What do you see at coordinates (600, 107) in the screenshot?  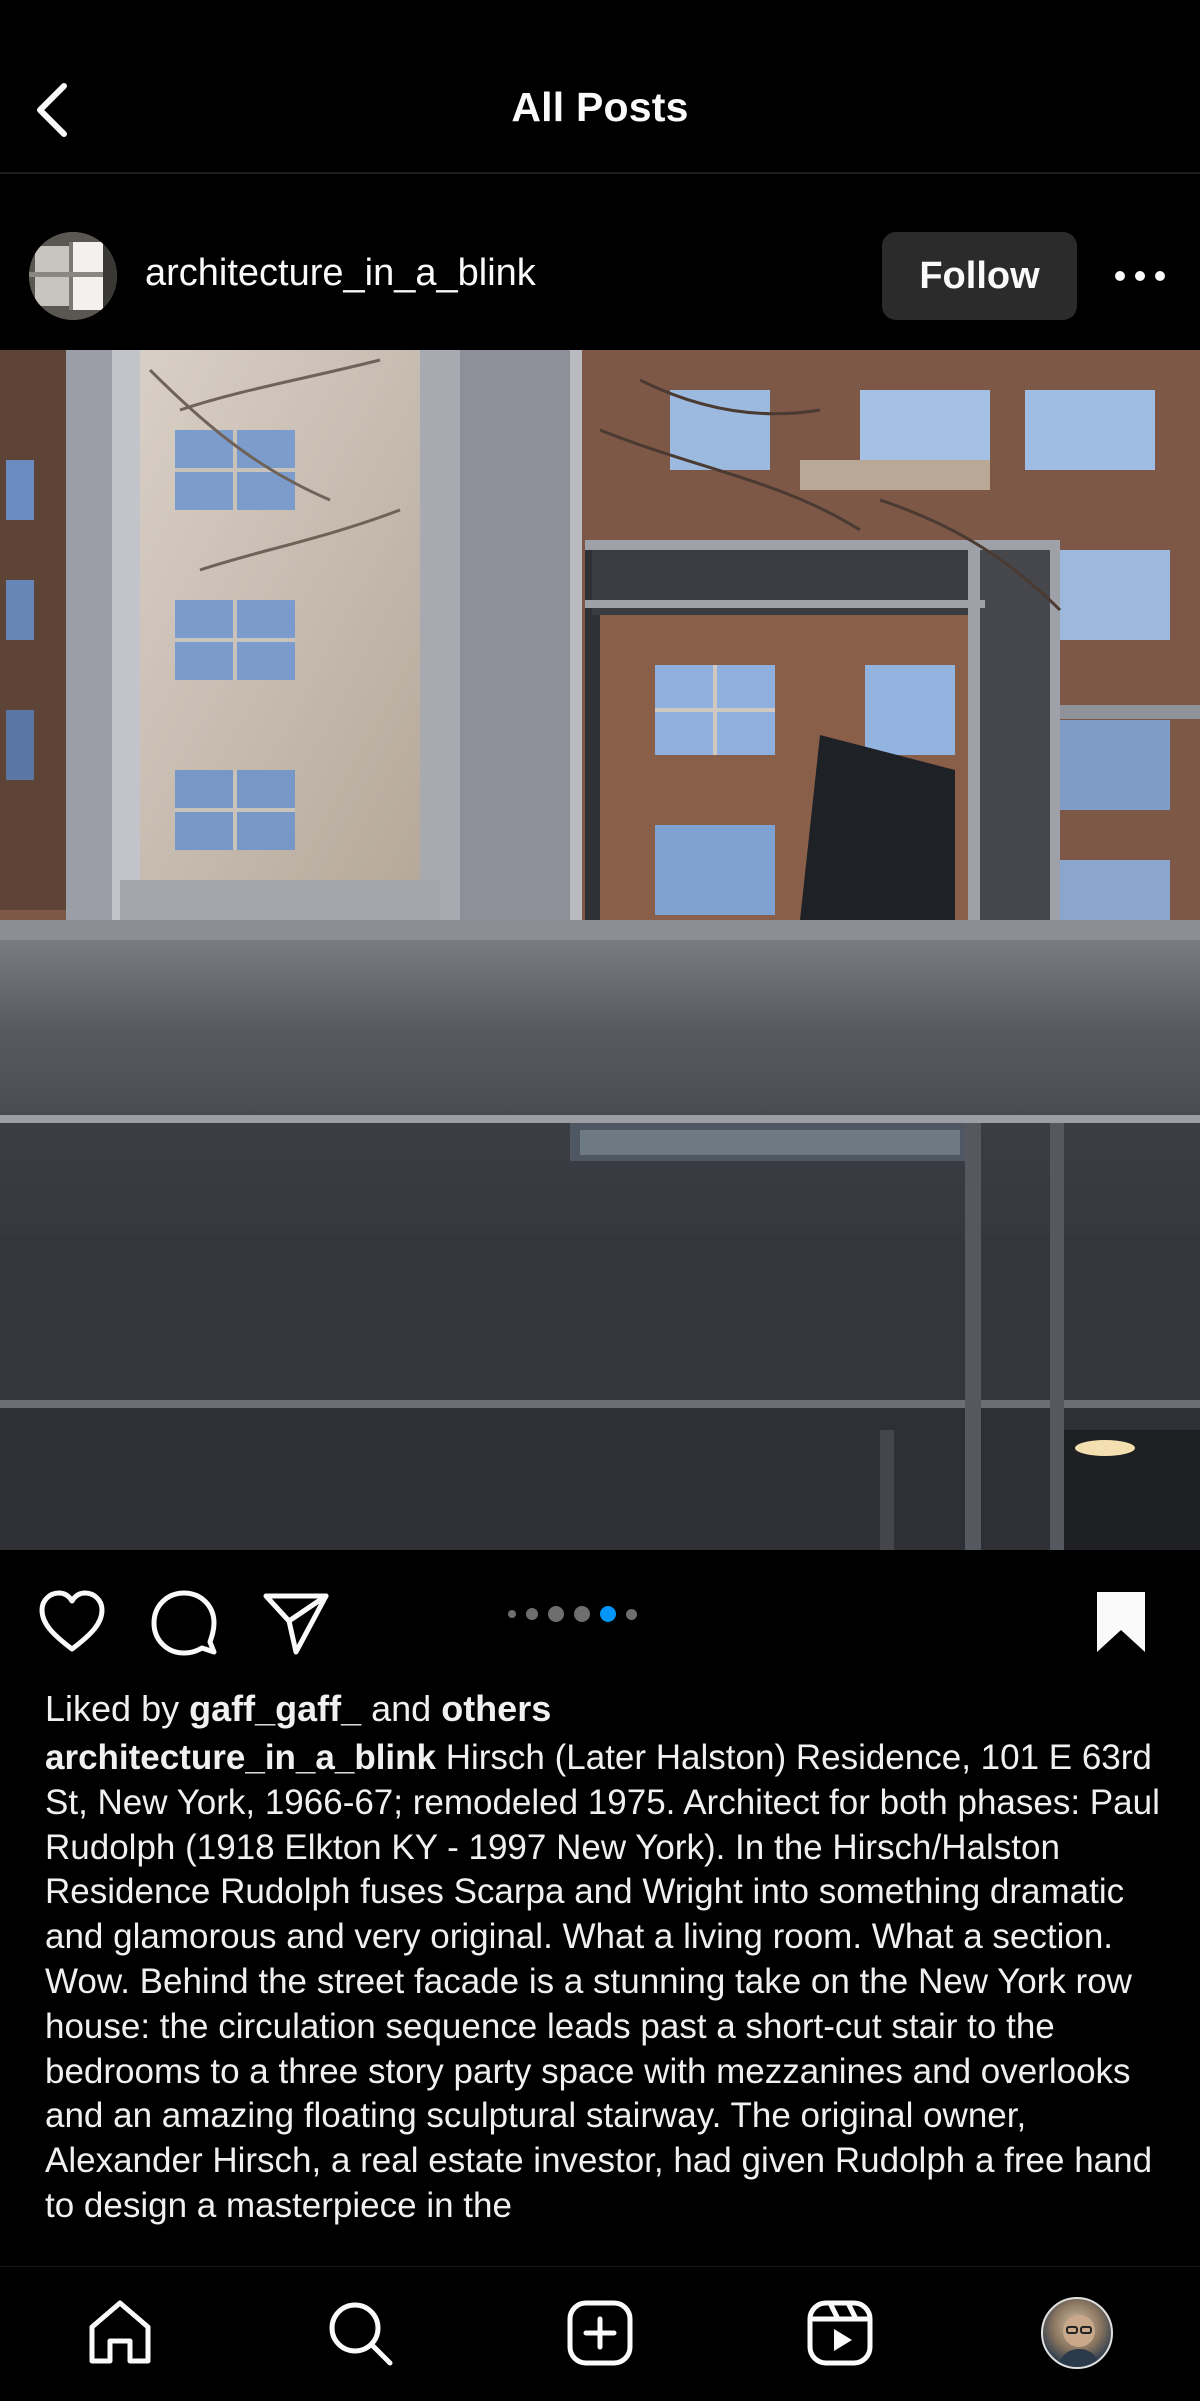 I see `page-title: All Posts` at bounding box center [600, 107].